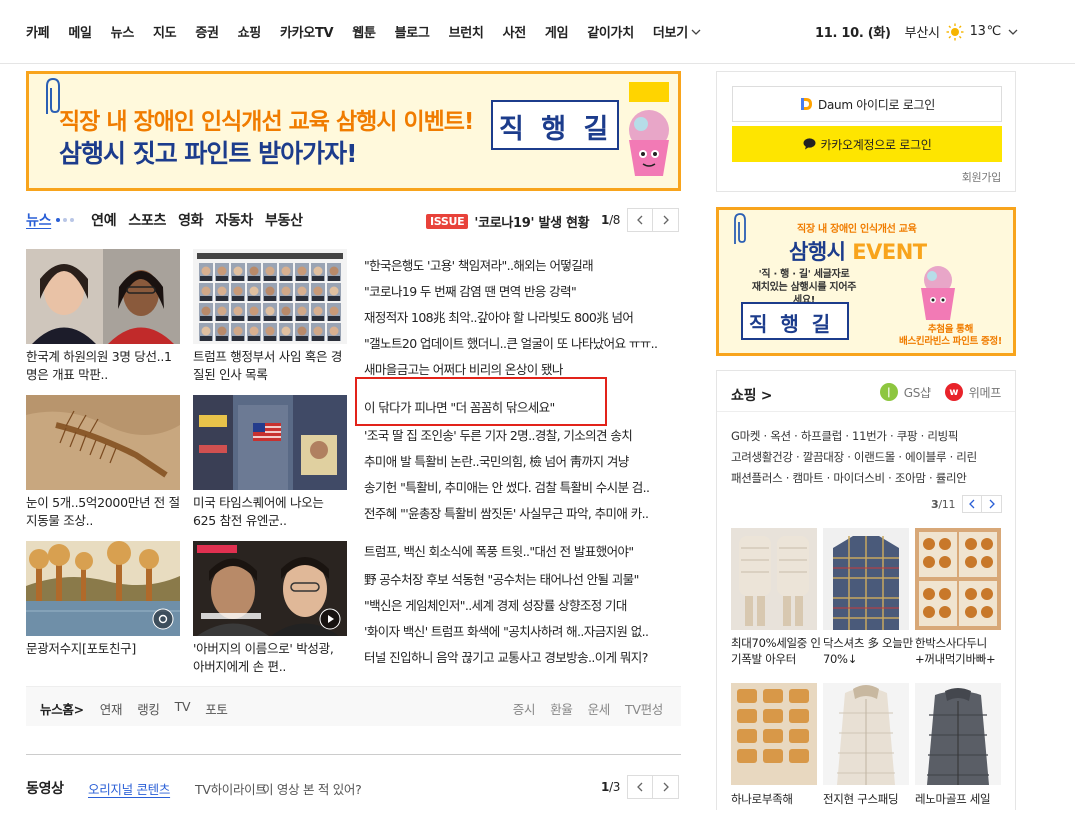  What do you see at coordinates (165, 31) in the screenshot?
I see `nav-map: 지도` at bounding box center [165, 31].